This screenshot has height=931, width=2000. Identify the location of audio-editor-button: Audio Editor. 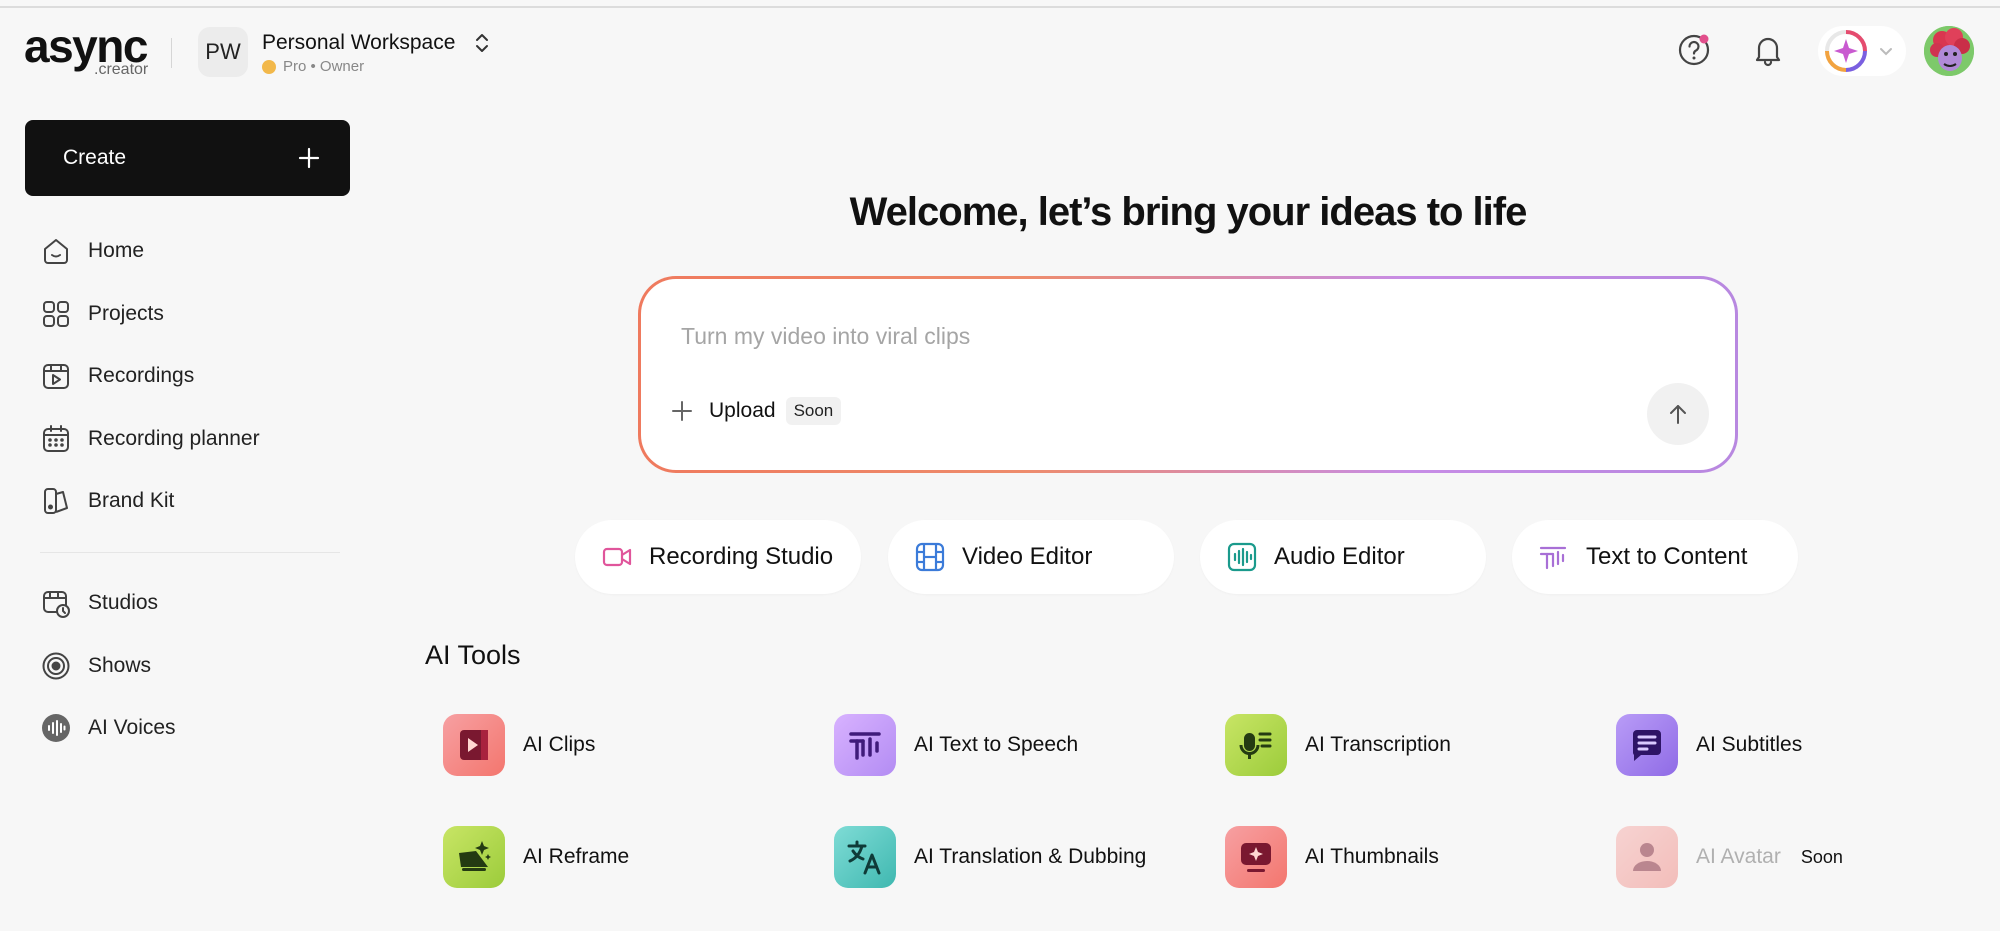
(1343, 557).